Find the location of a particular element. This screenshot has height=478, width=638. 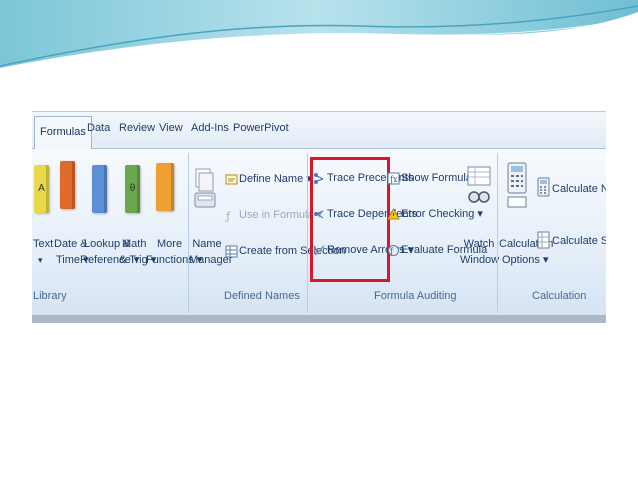

use-in-formula-icon: ƒ is located at coordinates (228, 216).